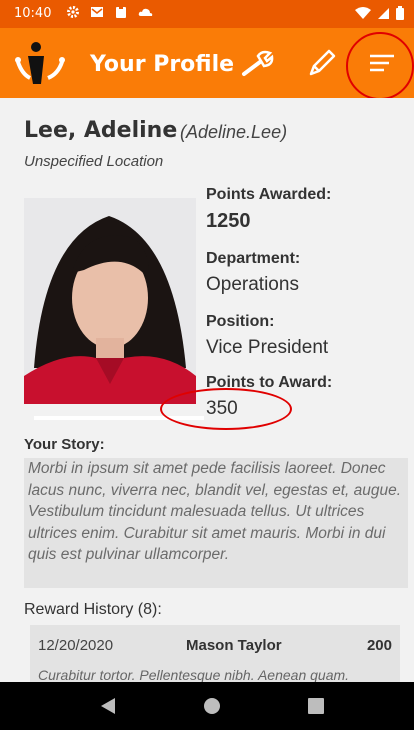 The width and height of the screenshot is (414, 735). What do you see at coordinates (269, 397) in the screenshot?
I see `points-to-award-stat: Points to Award: 350` at bounding box center [269, 397].